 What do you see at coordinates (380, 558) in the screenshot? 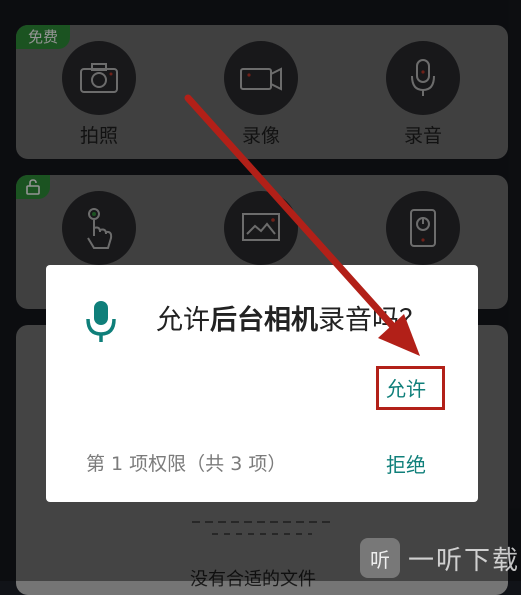
I see `watermark-logo: 听` at bounding box center [380, 558].